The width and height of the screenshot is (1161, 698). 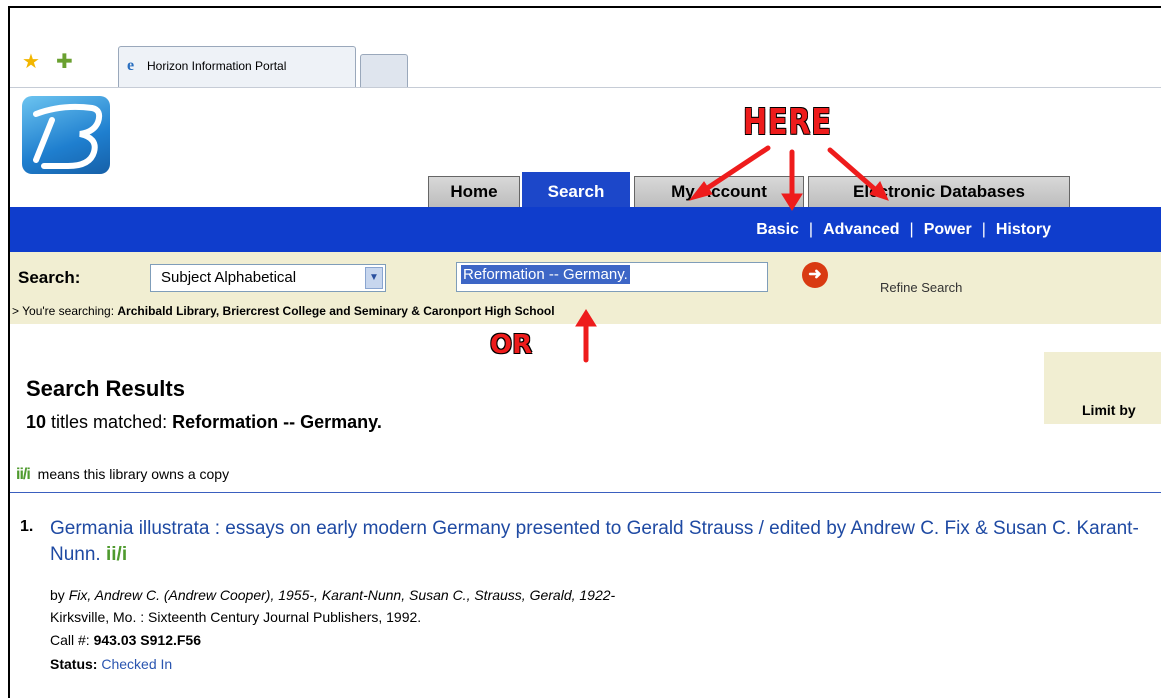 I want to click on arrow-to-basic, so click(x=734, y=170).